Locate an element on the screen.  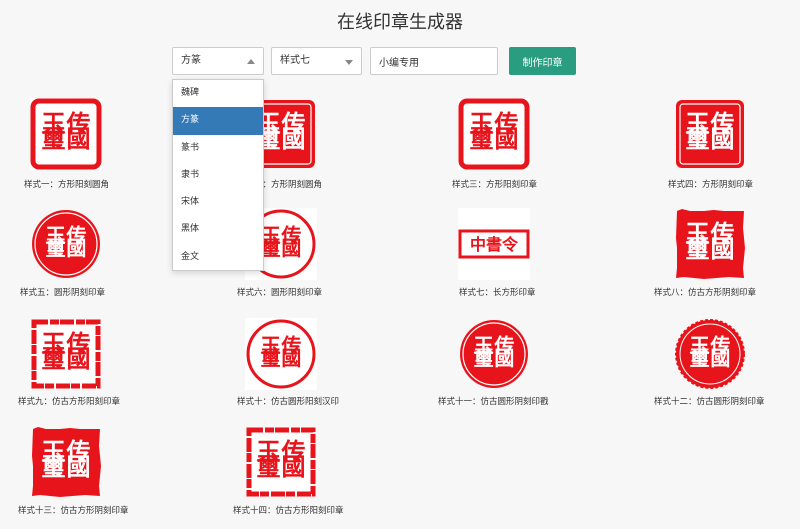
seal-caption: 样式一：方形阳刻圆角 is located at coordinates (67, 185).